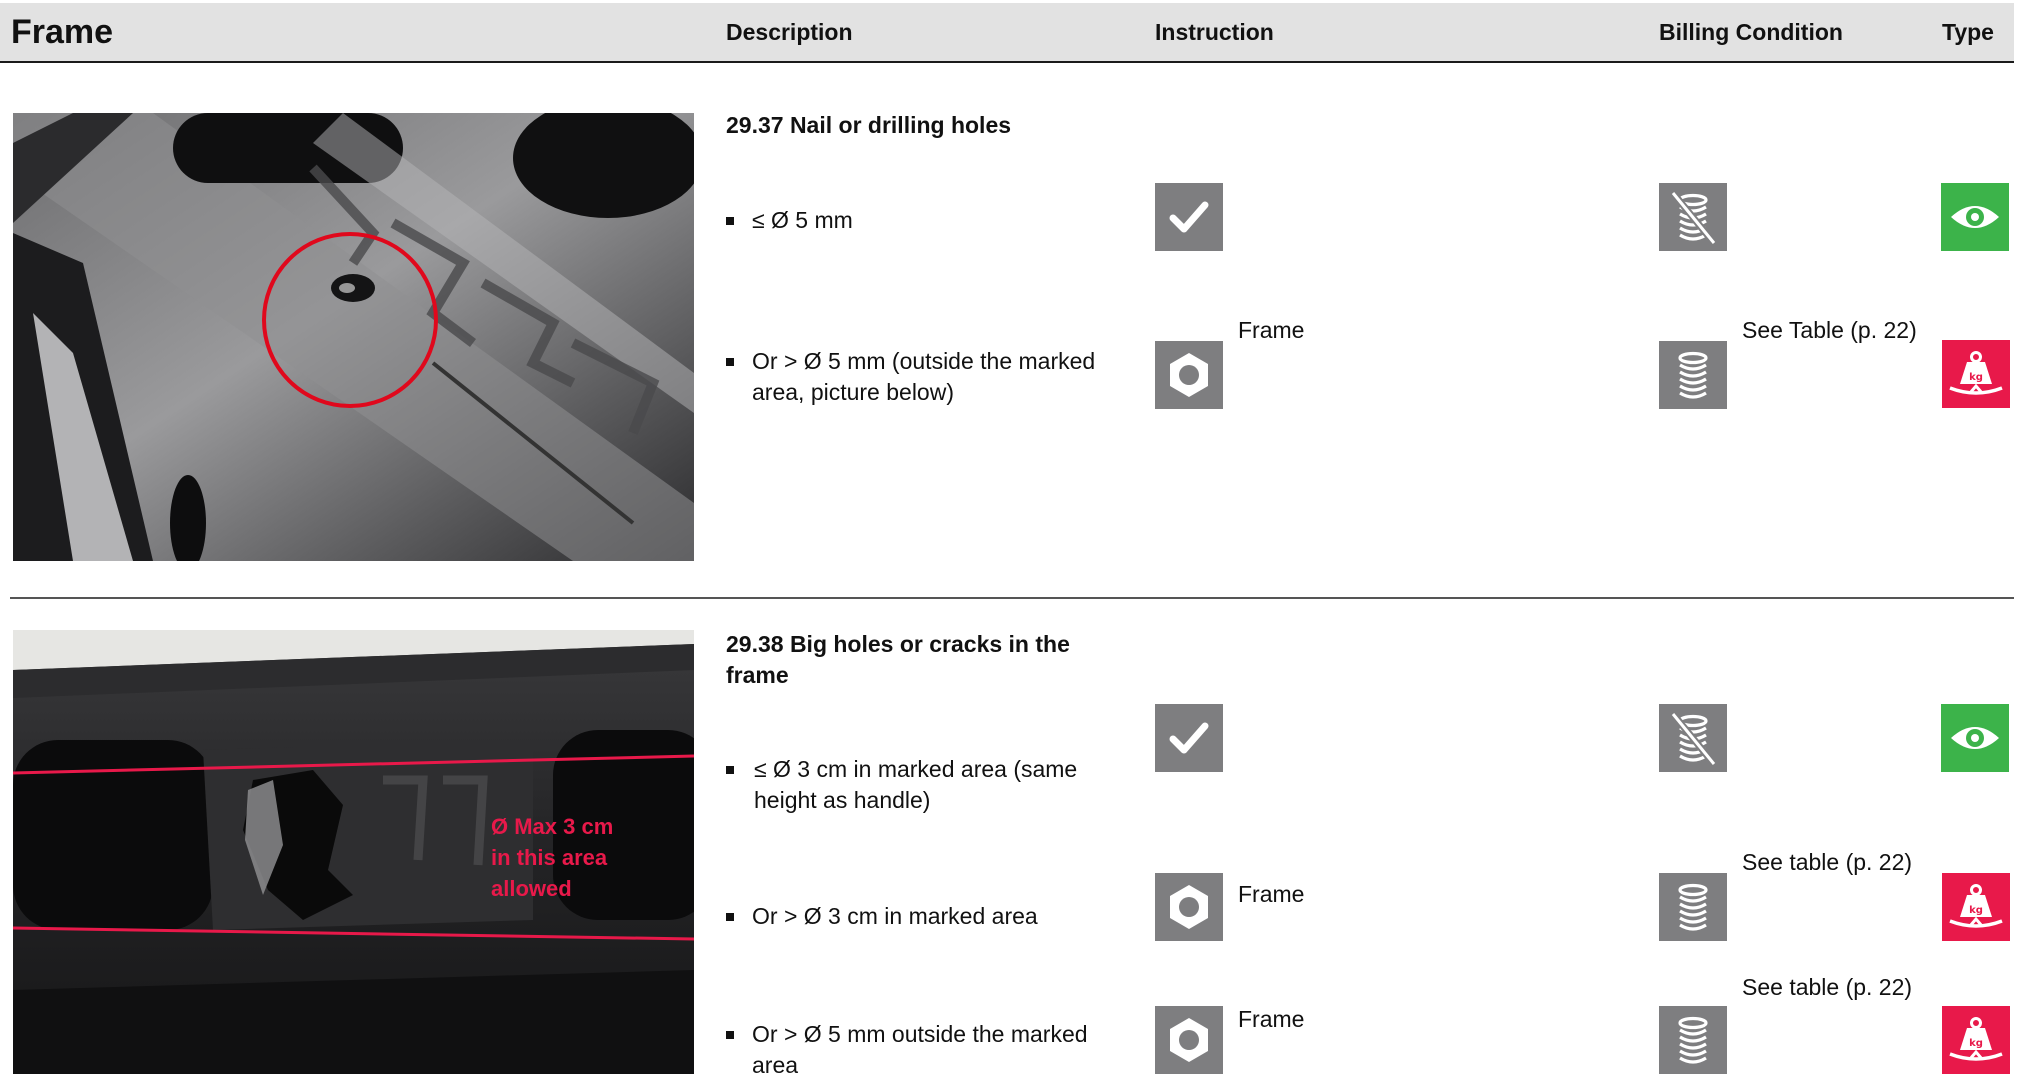  I want to click on page-title: Frame, so click(62, 32).